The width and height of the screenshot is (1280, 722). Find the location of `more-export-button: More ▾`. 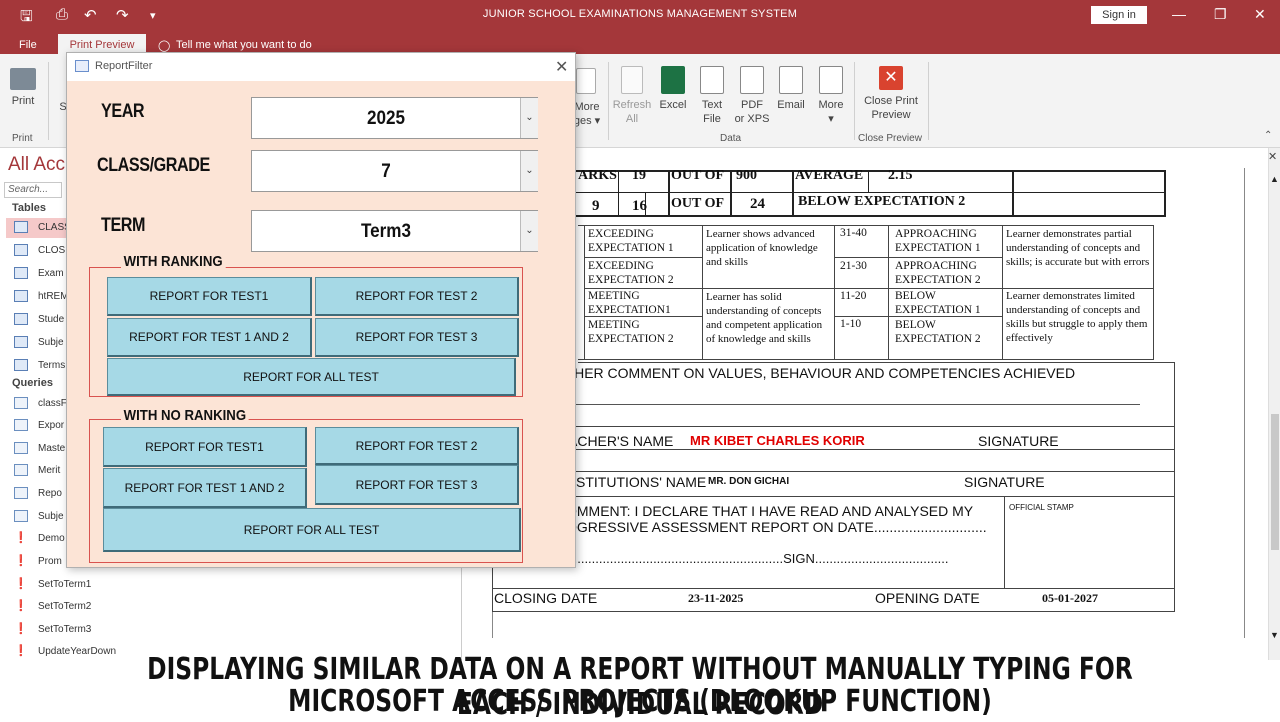

more-export-button: More ▾ is located at coordinates (831, 96).